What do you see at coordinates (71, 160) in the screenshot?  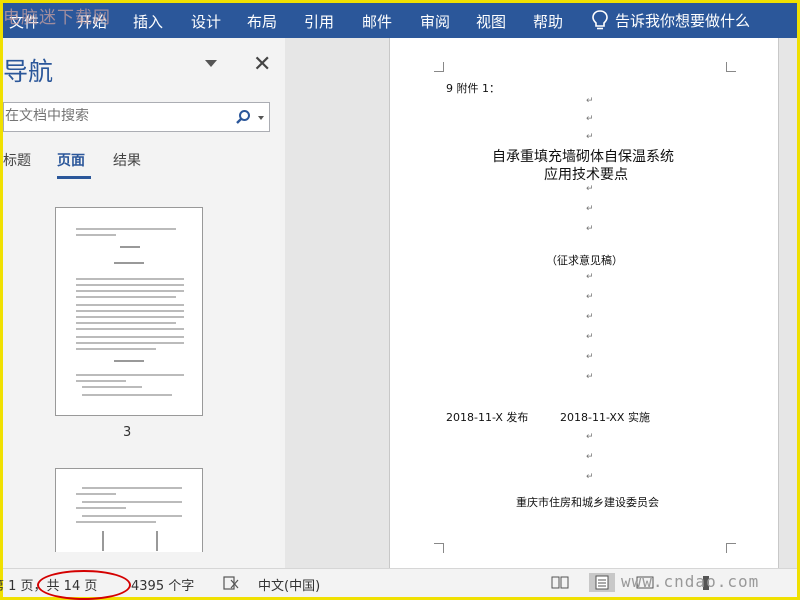 I see `tab-pages: 页面` at bounding box center [71, 160].